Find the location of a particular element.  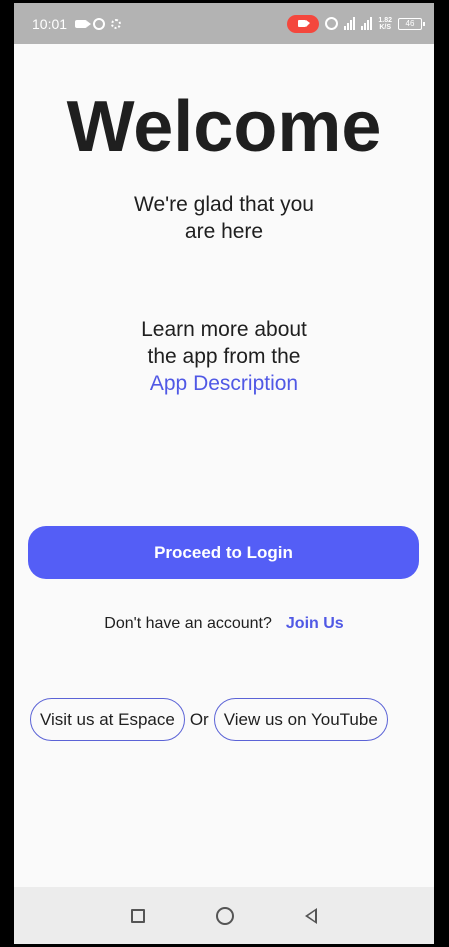

learn-line-2: the app from the is located at coordinates (224, 356).